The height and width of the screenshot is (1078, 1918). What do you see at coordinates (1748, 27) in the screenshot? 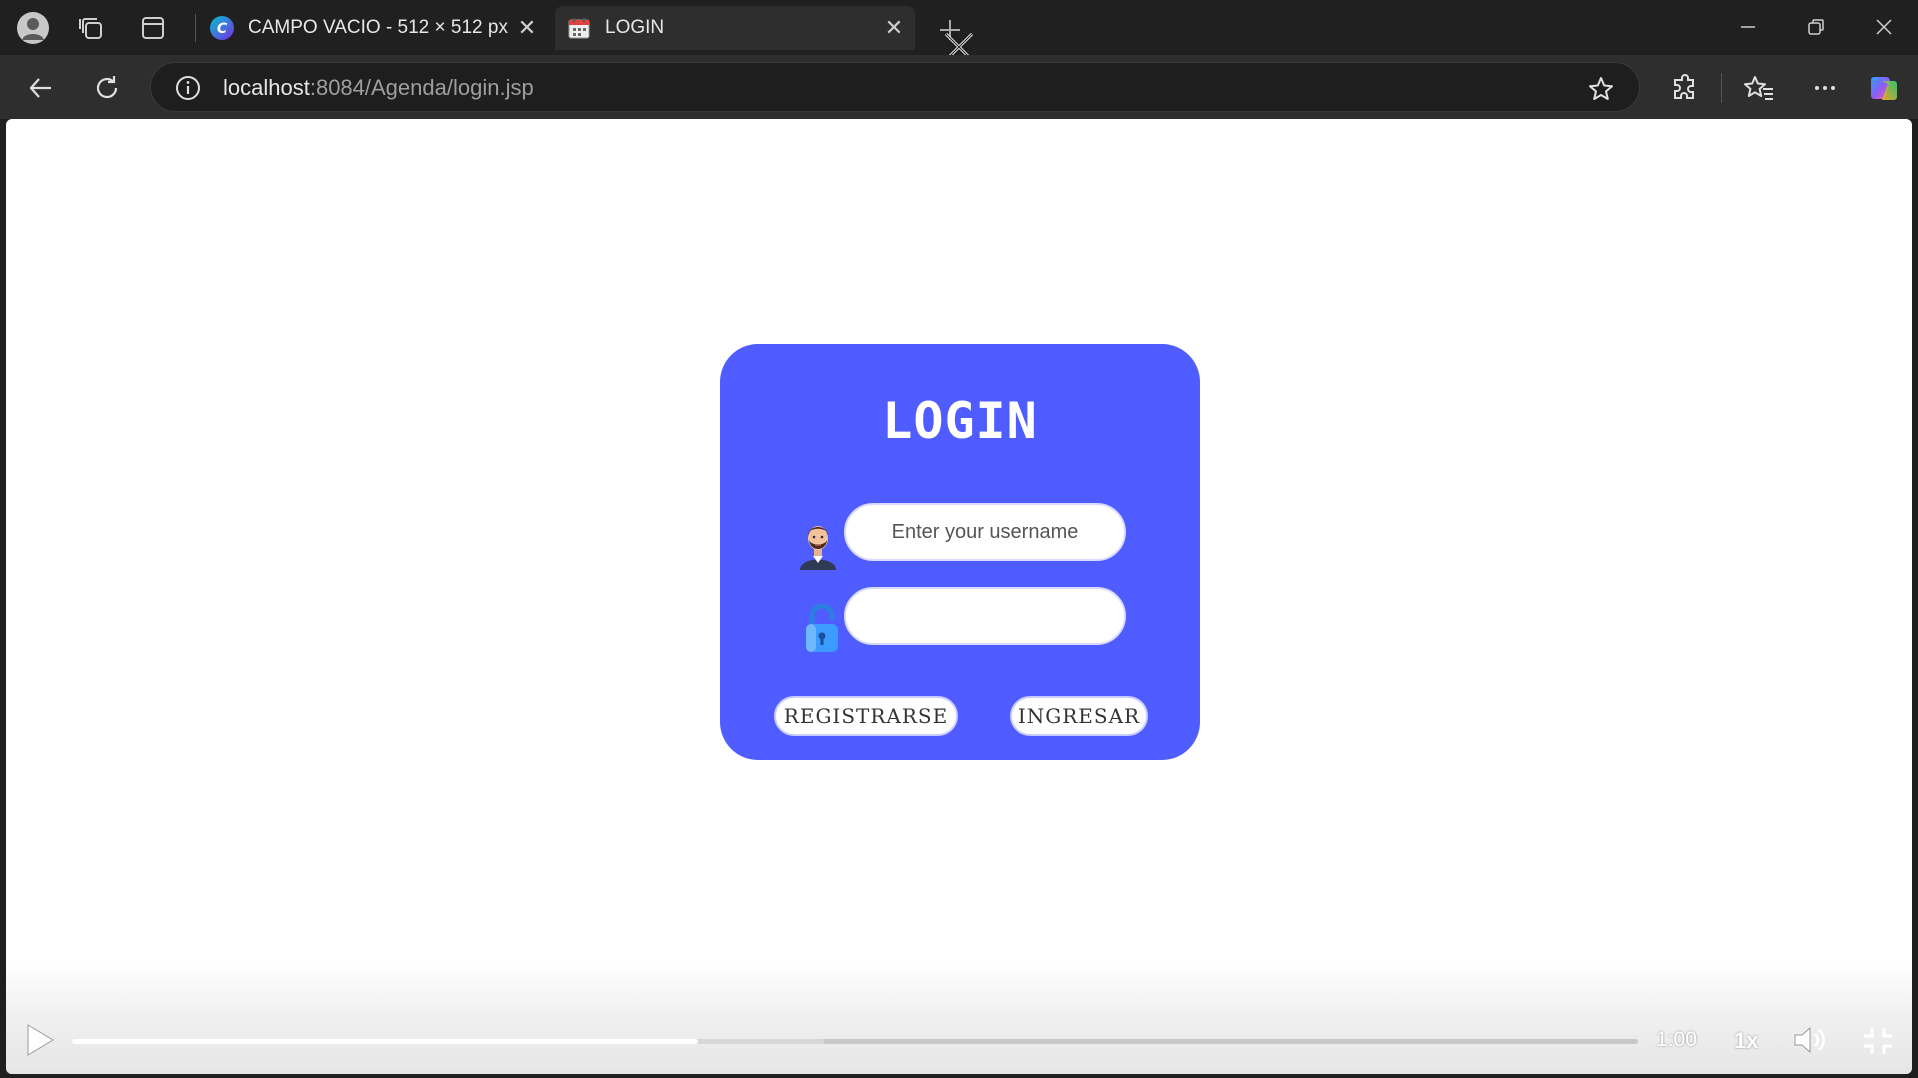
I see `minimize-icon` at bounding box center [1748, 27].